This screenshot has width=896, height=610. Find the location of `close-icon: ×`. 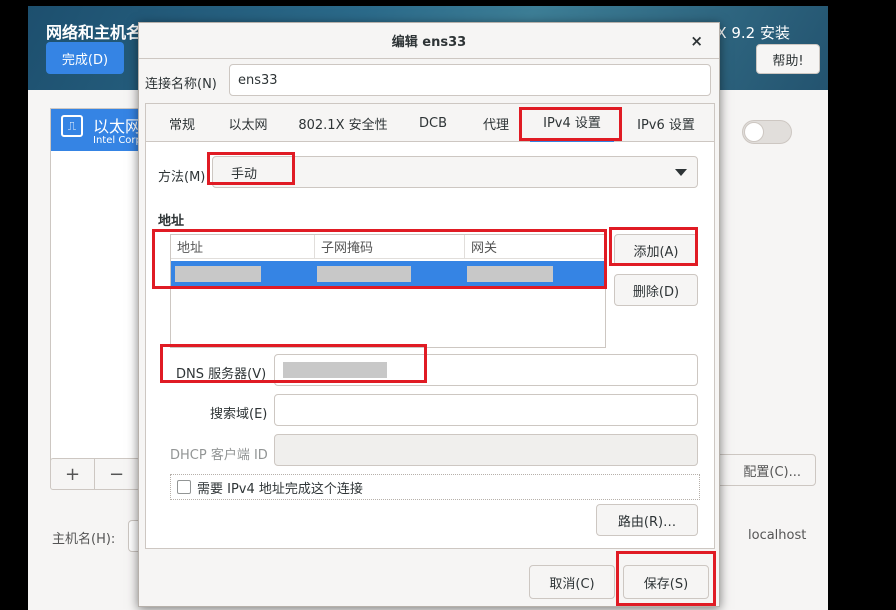

close-icon: × is located at coordinates (696, 41).